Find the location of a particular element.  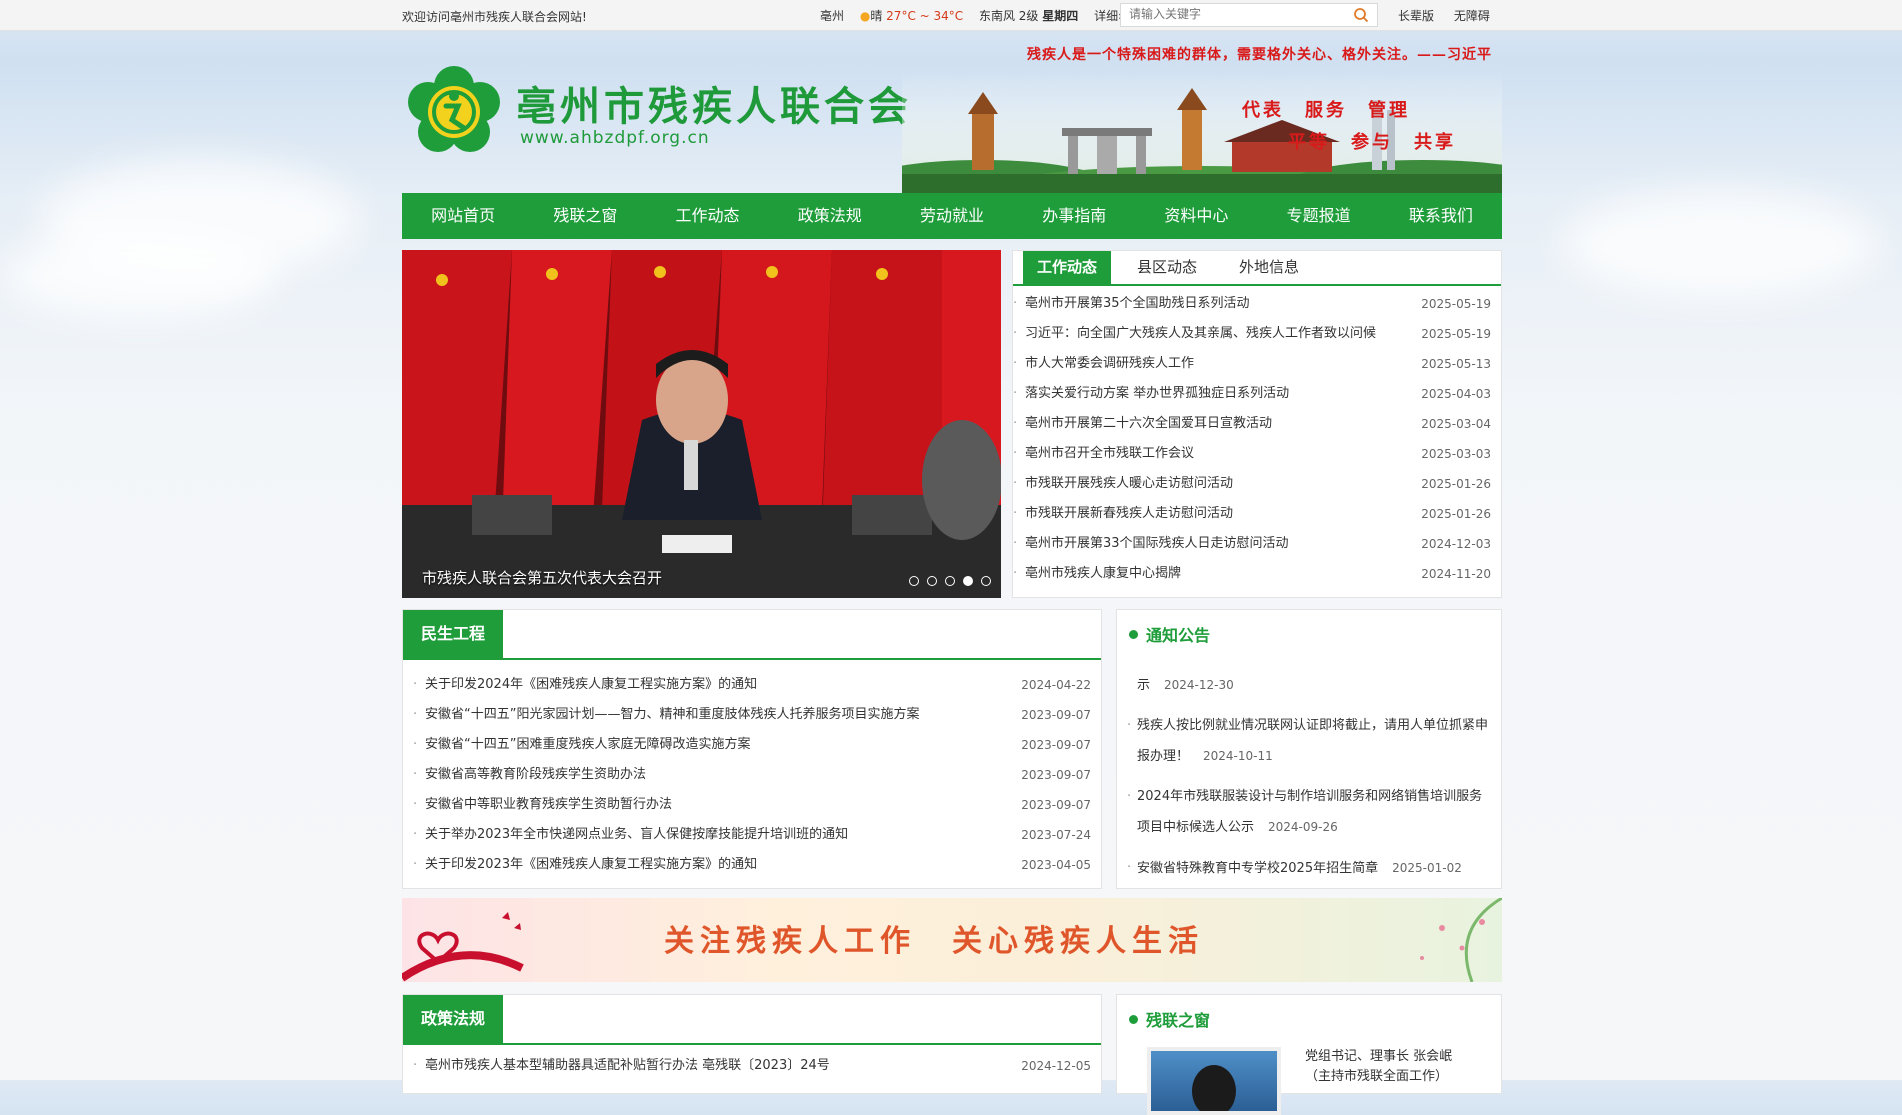

news-title: 市残联开展新春残疾人走访慰问活动 is located at coordinates (1129, 514).